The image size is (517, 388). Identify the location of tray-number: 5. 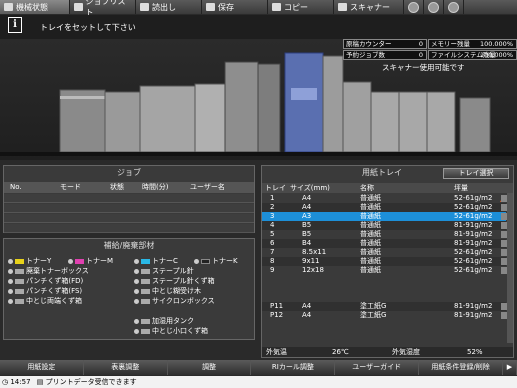
(272, 234).